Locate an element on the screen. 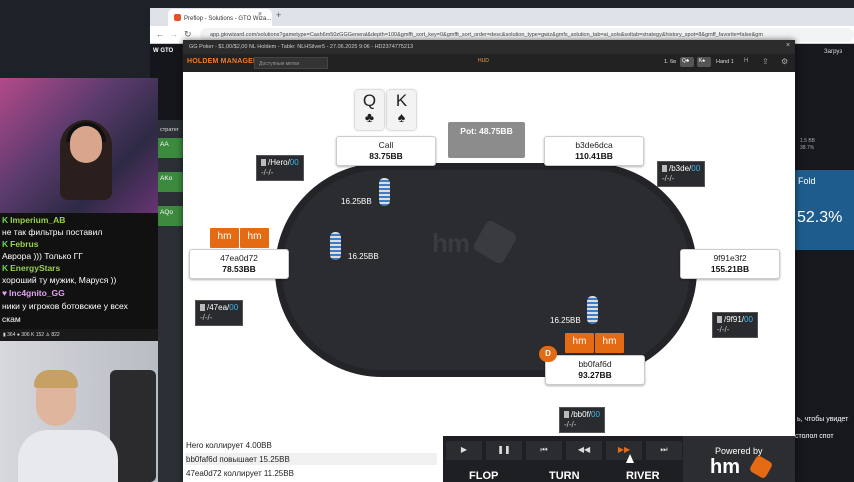  pause-button: ❚❚ is located at coordinates (504, 450).